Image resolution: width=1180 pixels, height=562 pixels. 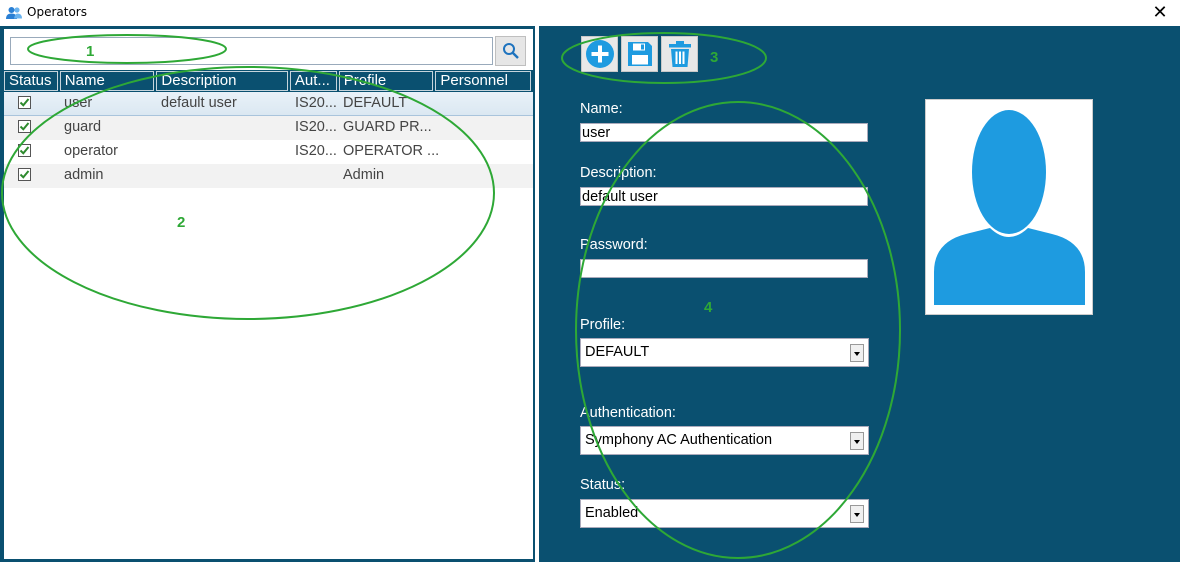 What do you see at coordinates (614, 245) in the screenshot?
I see `password-label: Password:` at bounding box center [614, 245].